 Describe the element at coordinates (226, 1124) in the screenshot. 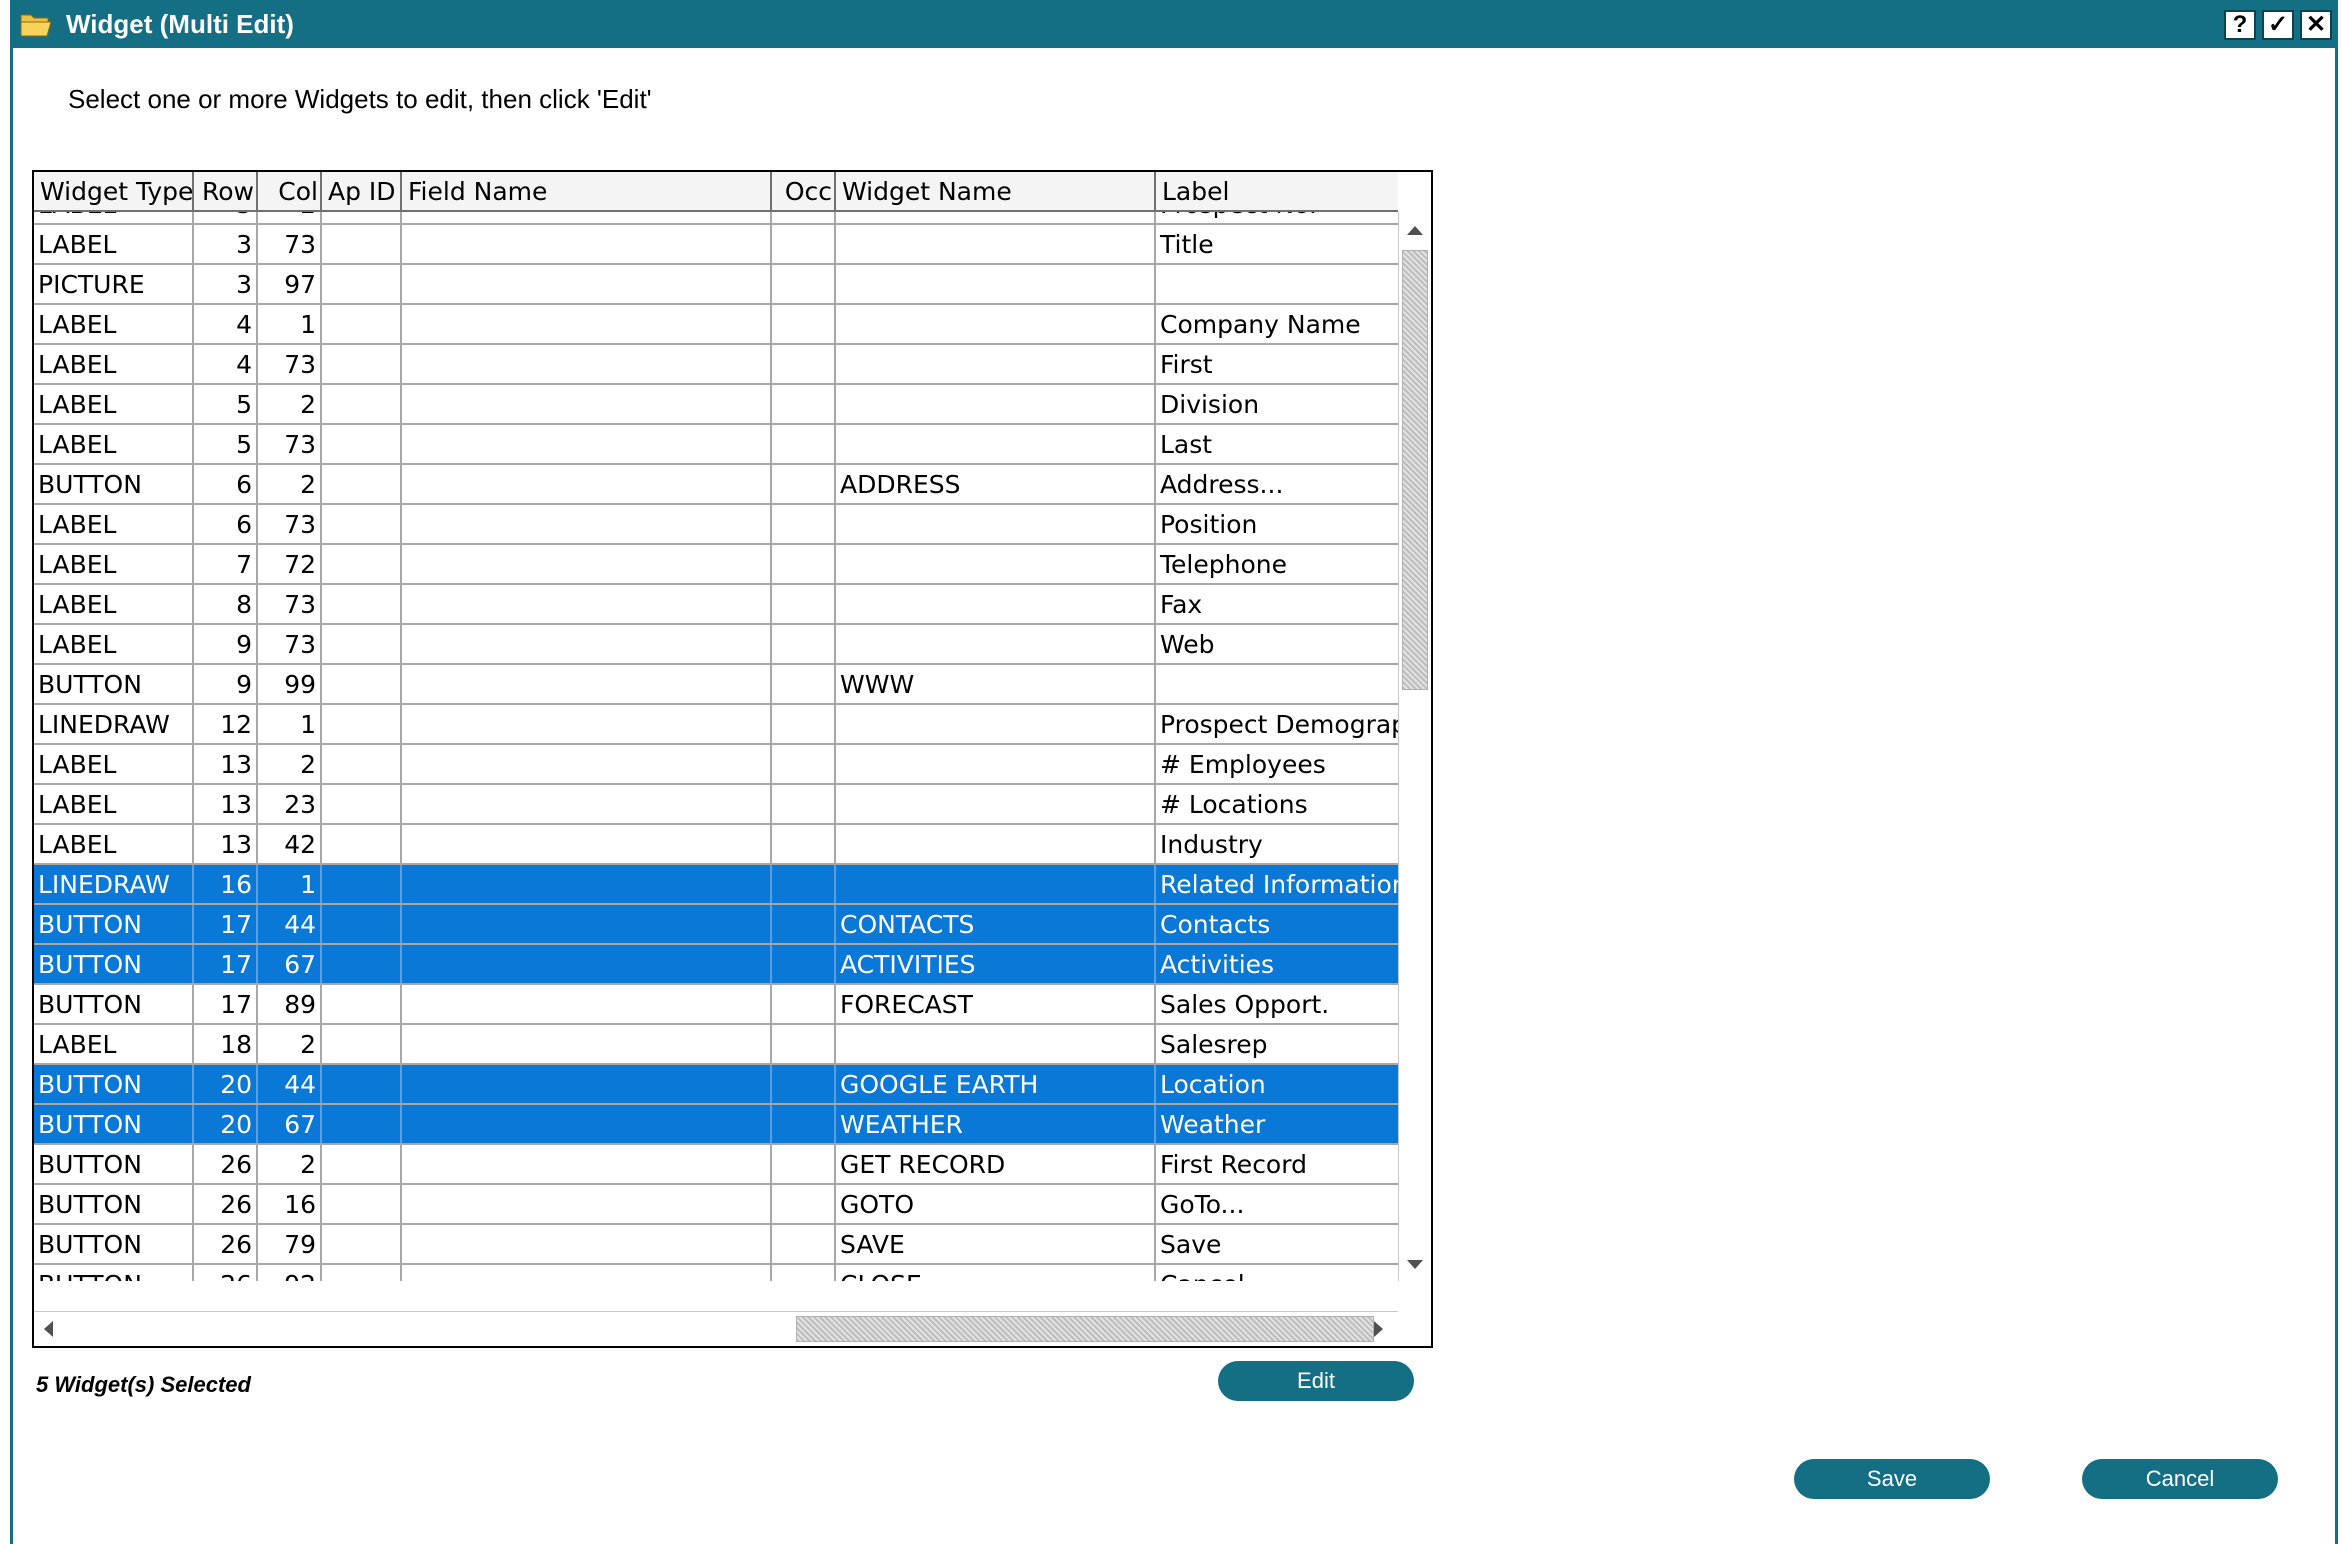

I see `cell-row: 20` at that location.